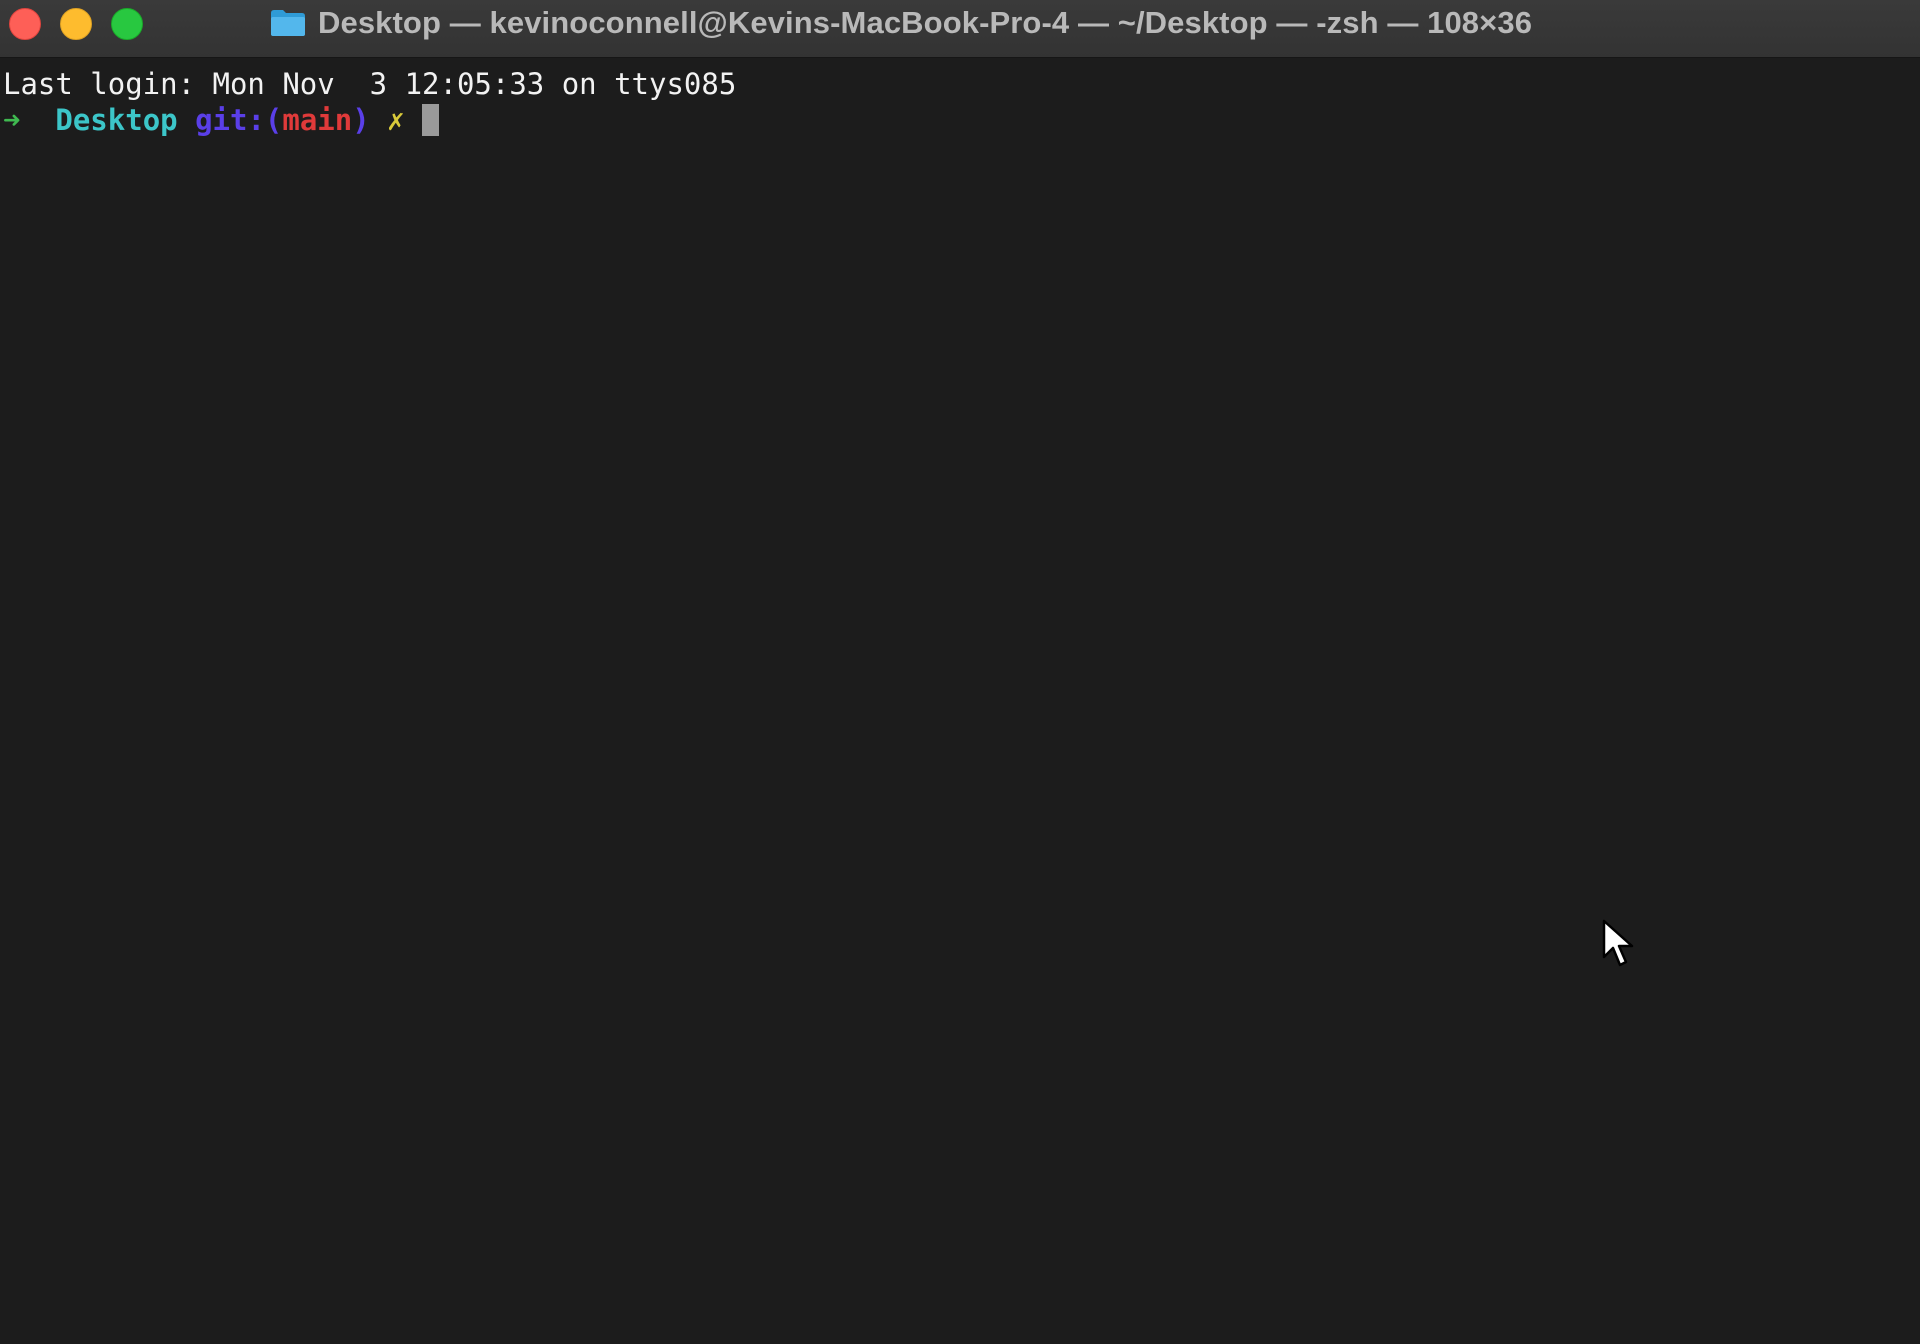 This screenshot has height=1344, width=1920. What do you see at coordinates (76, 24) in the screenshot?
I see `minimize-button` at bounding box center [76, 24].